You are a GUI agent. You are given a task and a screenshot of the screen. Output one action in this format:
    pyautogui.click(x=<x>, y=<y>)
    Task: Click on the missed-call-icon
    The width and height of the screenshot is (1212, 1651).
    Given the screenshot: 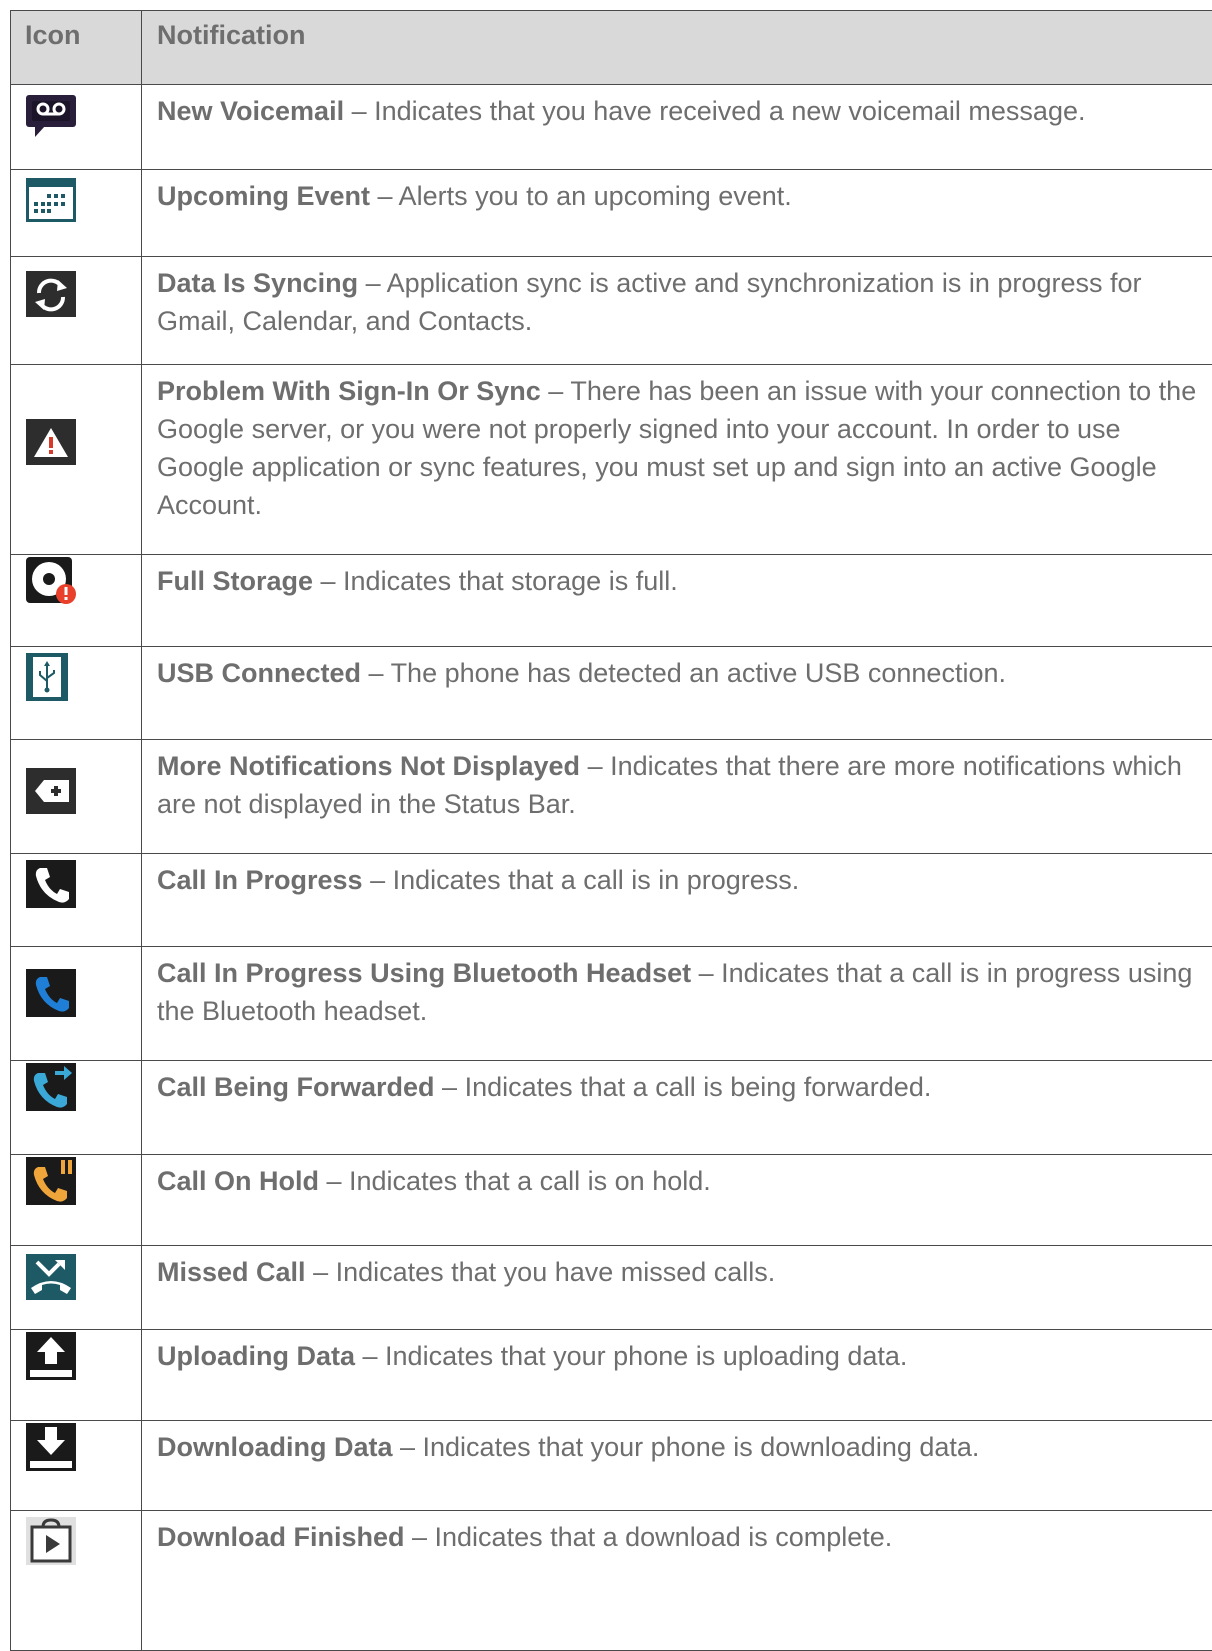 What is the action you would take?
    pyautogui.click(x=52, y=1278)
    